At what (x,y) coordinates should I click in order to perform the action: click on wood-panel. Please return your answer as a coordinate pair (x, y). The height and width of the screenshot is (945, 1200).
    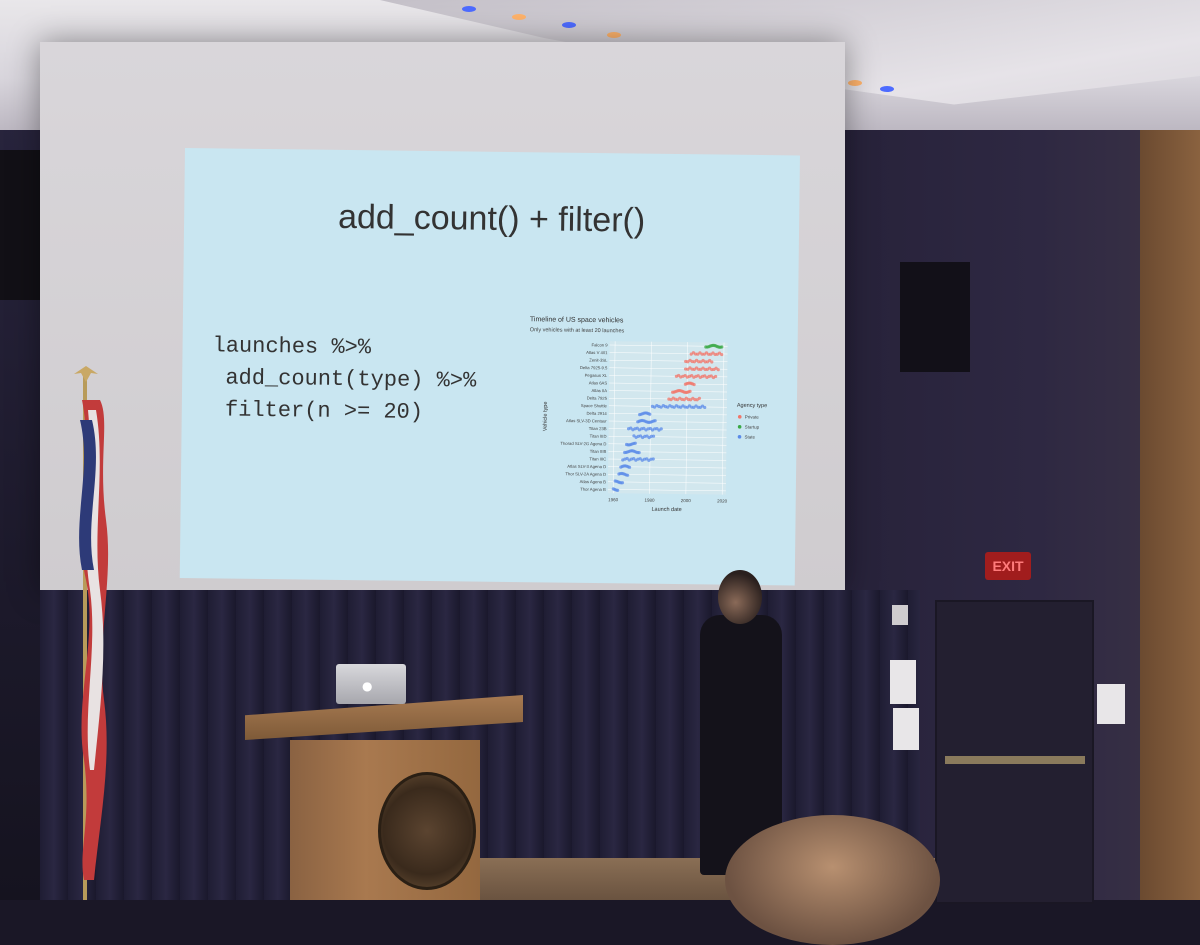
    Looking at the image, I should click on (1170, 515).